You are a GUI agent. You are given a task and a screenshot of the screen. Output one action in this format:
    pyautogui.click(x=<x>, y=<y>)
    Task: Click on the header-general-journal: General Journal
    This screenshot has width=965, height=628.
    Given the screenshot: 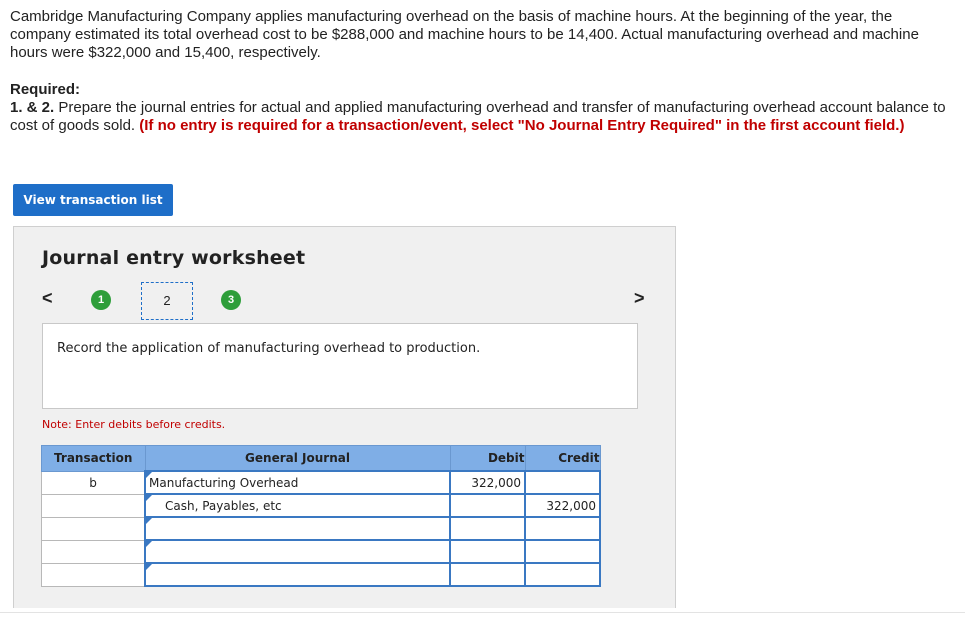 What is the action you would take?
    pyautogui.click(x=297, y=458)
    